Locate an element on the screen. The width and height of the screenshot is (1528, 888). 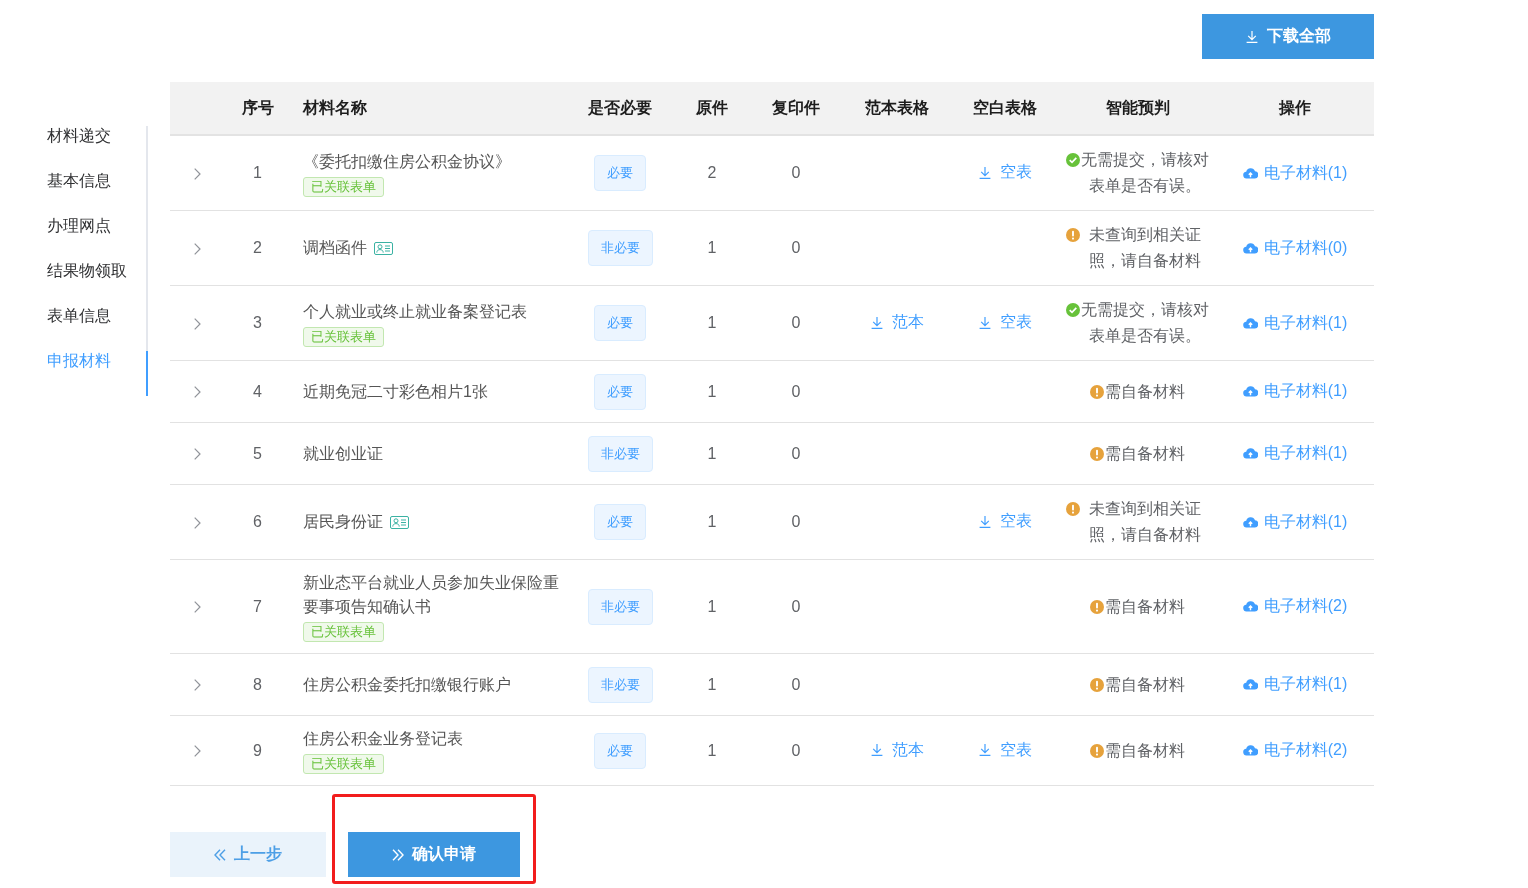
double-chevron-left-icon is located at coordinates (220, 854).